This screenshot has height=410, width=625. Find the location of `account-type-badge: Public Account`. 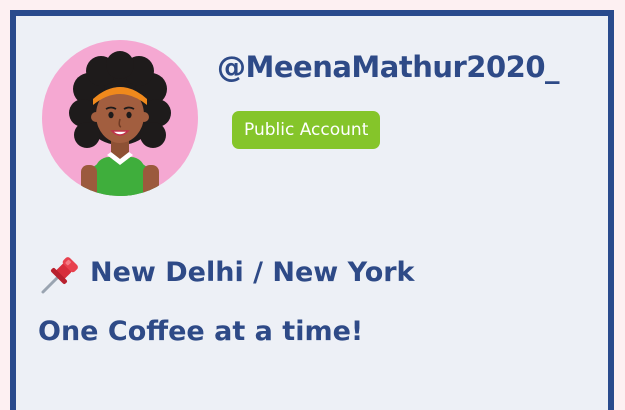

account-type-badge: Public Account is located at coordinates (306, 130).